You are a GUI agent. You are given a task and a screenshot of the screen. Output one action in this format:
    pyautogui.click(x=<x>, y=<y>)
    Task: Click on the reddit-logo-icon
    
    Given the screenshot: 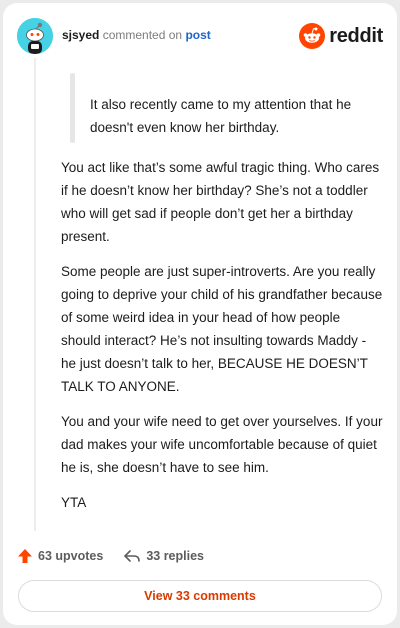 What is the action you would take?
    pyautogui.click(x=312, y=36)
    